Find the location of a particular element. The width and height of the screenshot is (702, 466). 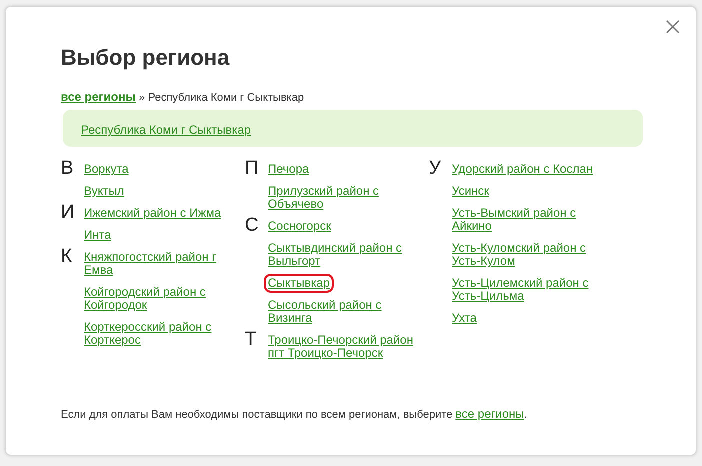

all-regions-link: все регионы is located at coordinates (490, 414).